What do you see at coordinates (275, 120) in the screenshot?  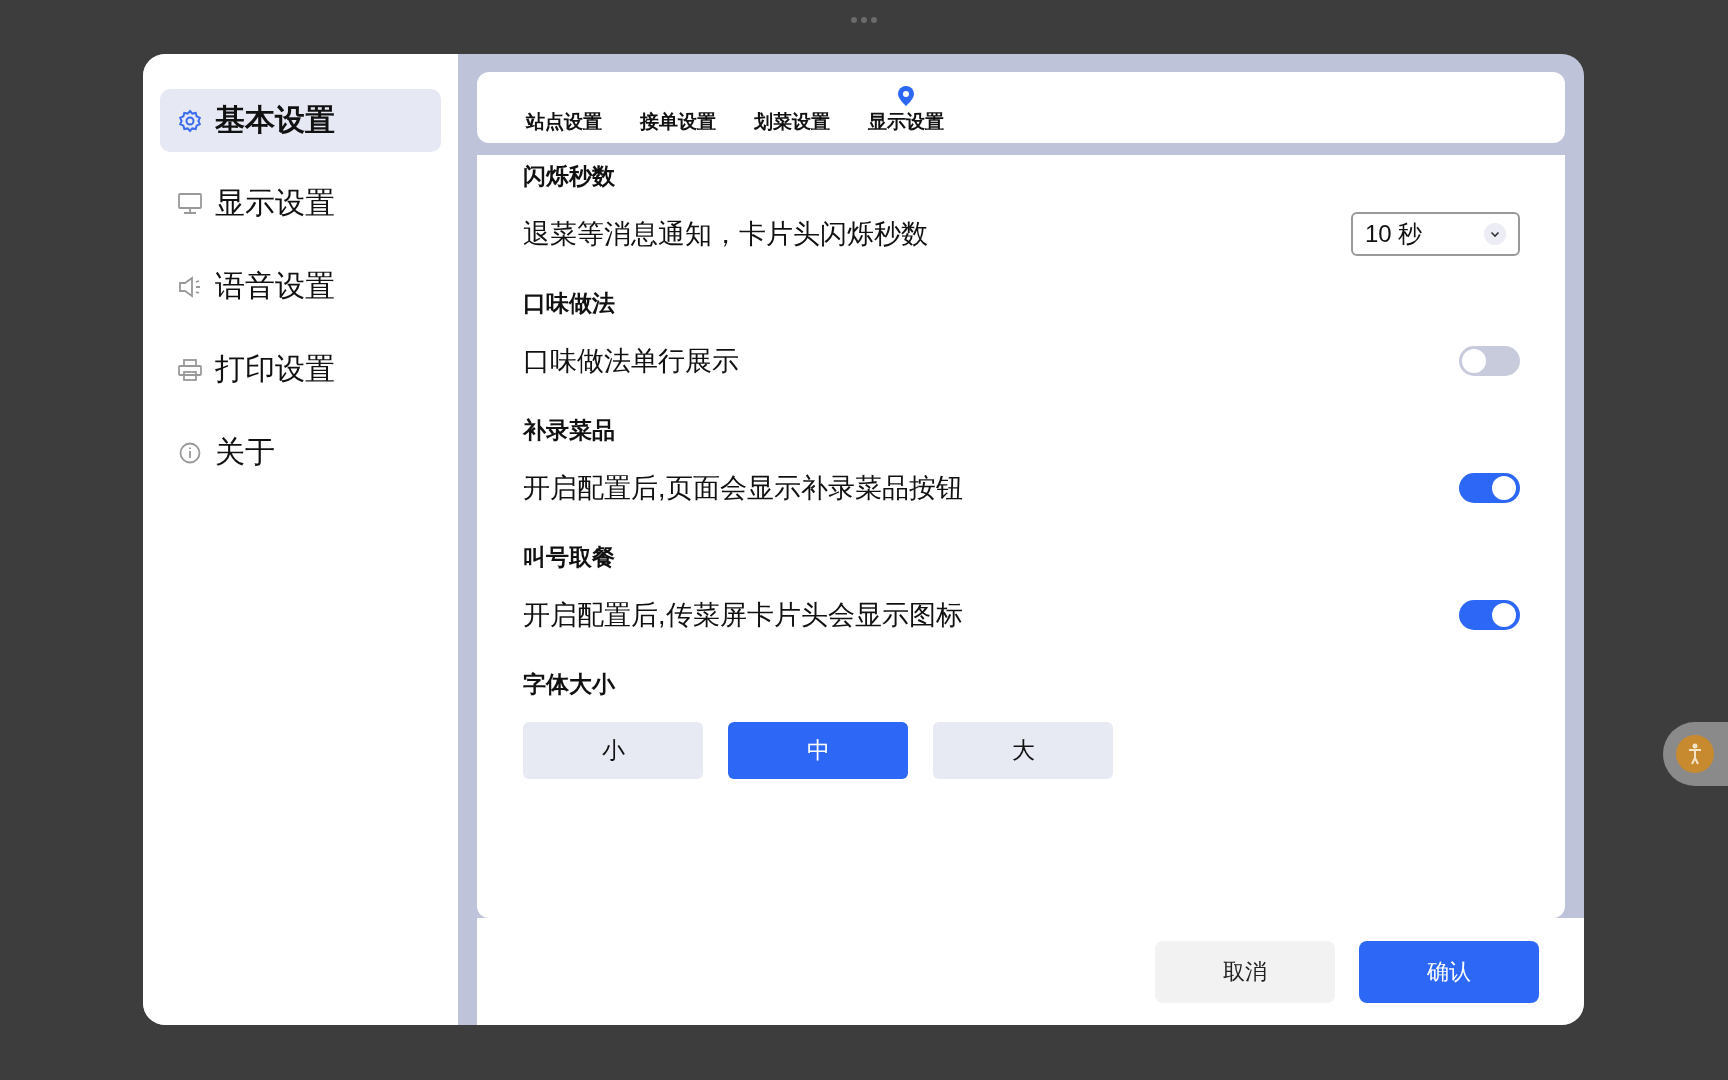 I see `sidebar-item-label: 基本设置` at bounding box center [275, 120].